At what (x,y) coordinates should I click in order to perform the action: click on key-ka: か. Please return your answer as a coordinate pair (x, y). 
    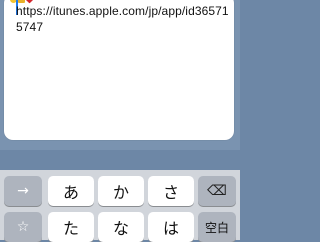
    Looking at the image, I should click on (121, 191).